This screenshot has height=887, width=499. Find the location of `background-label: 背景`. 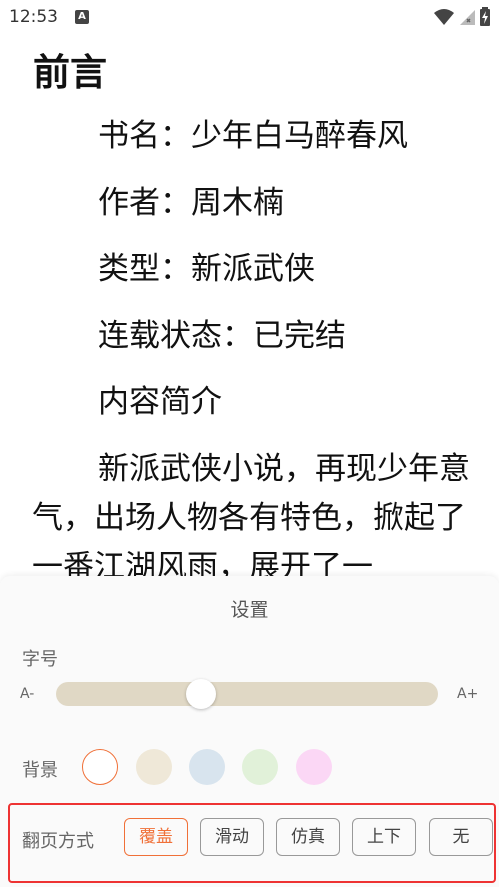

background-label: 背景 is located at coordinates (40, 770).